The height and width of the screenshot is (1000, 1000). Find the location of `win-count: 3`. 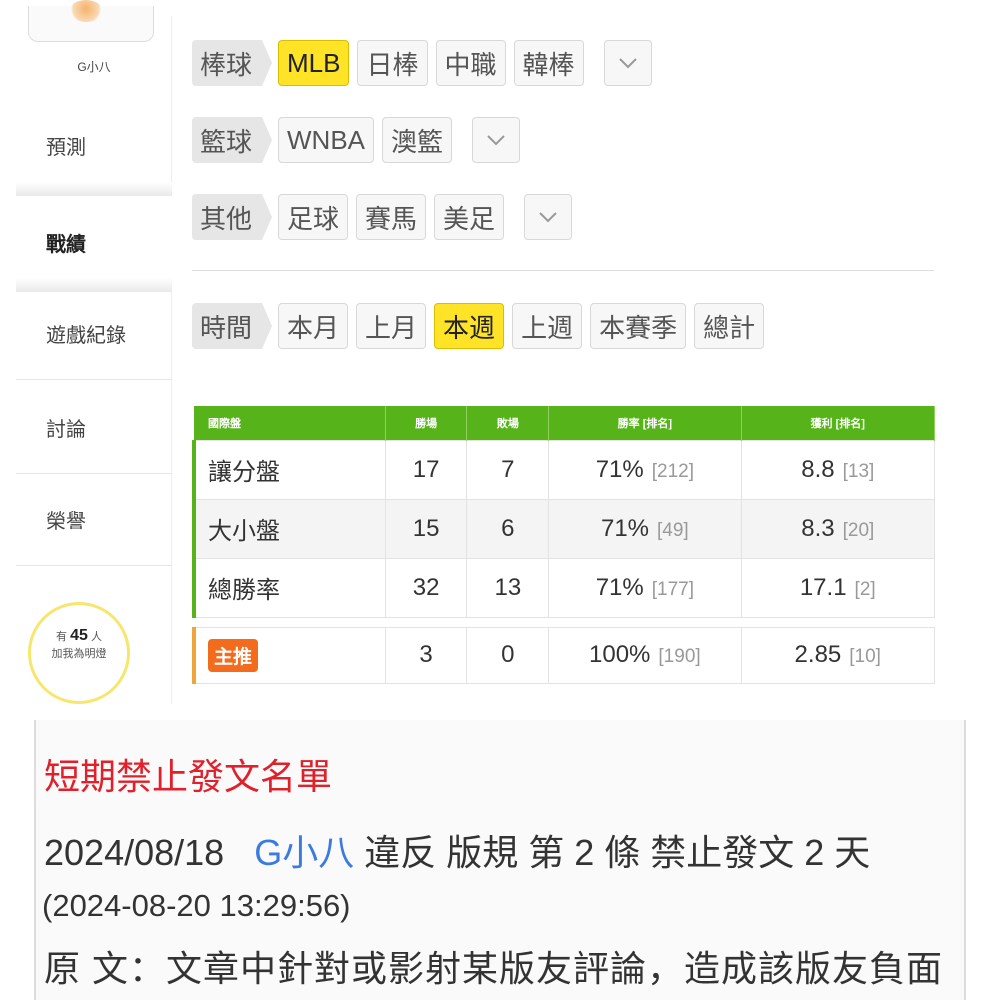

win-count: 3 is located at coordinates (426, 655).